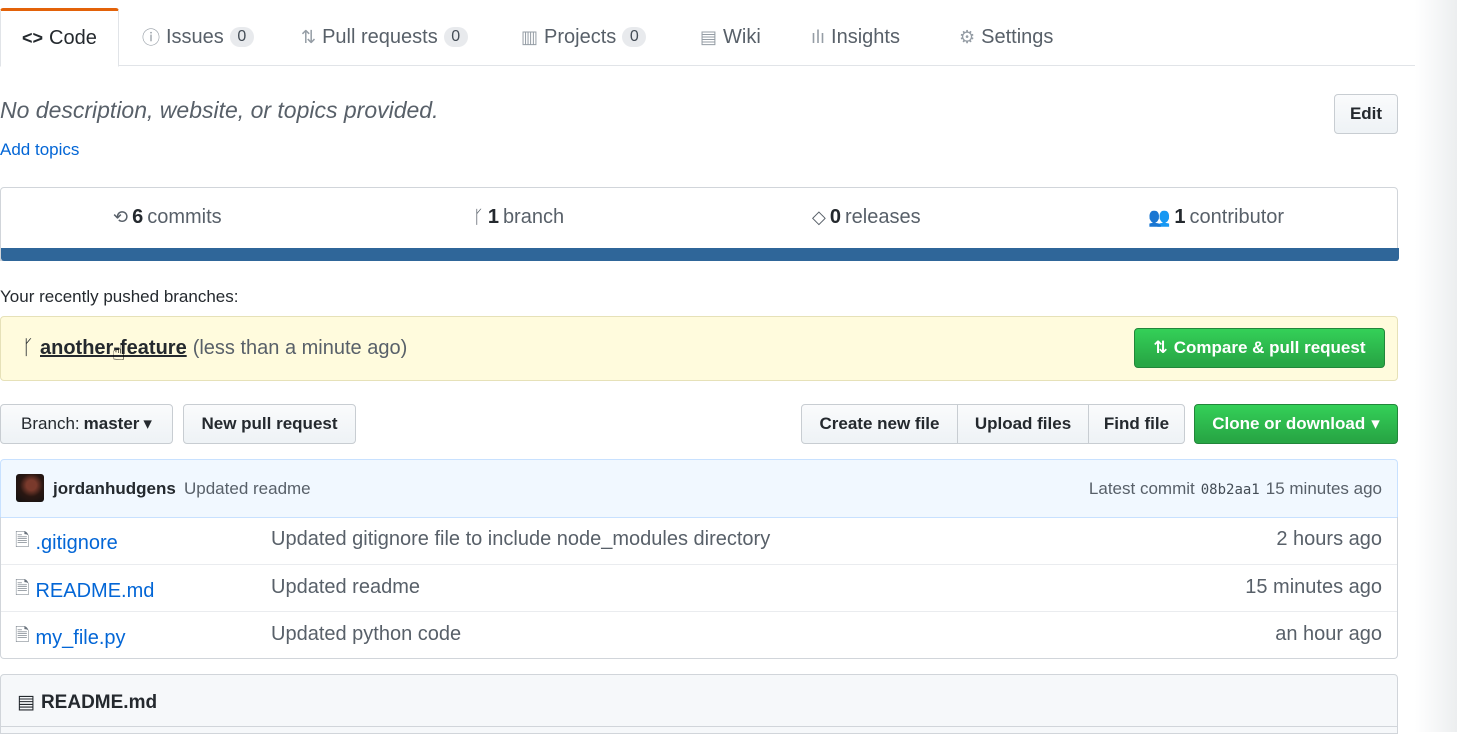 The width and height of the screenshot is (1457, 734). Describe the element at coordinates (1323, 488) in the screenshot. I see `commit-time: 15 minutes ago` at that location.